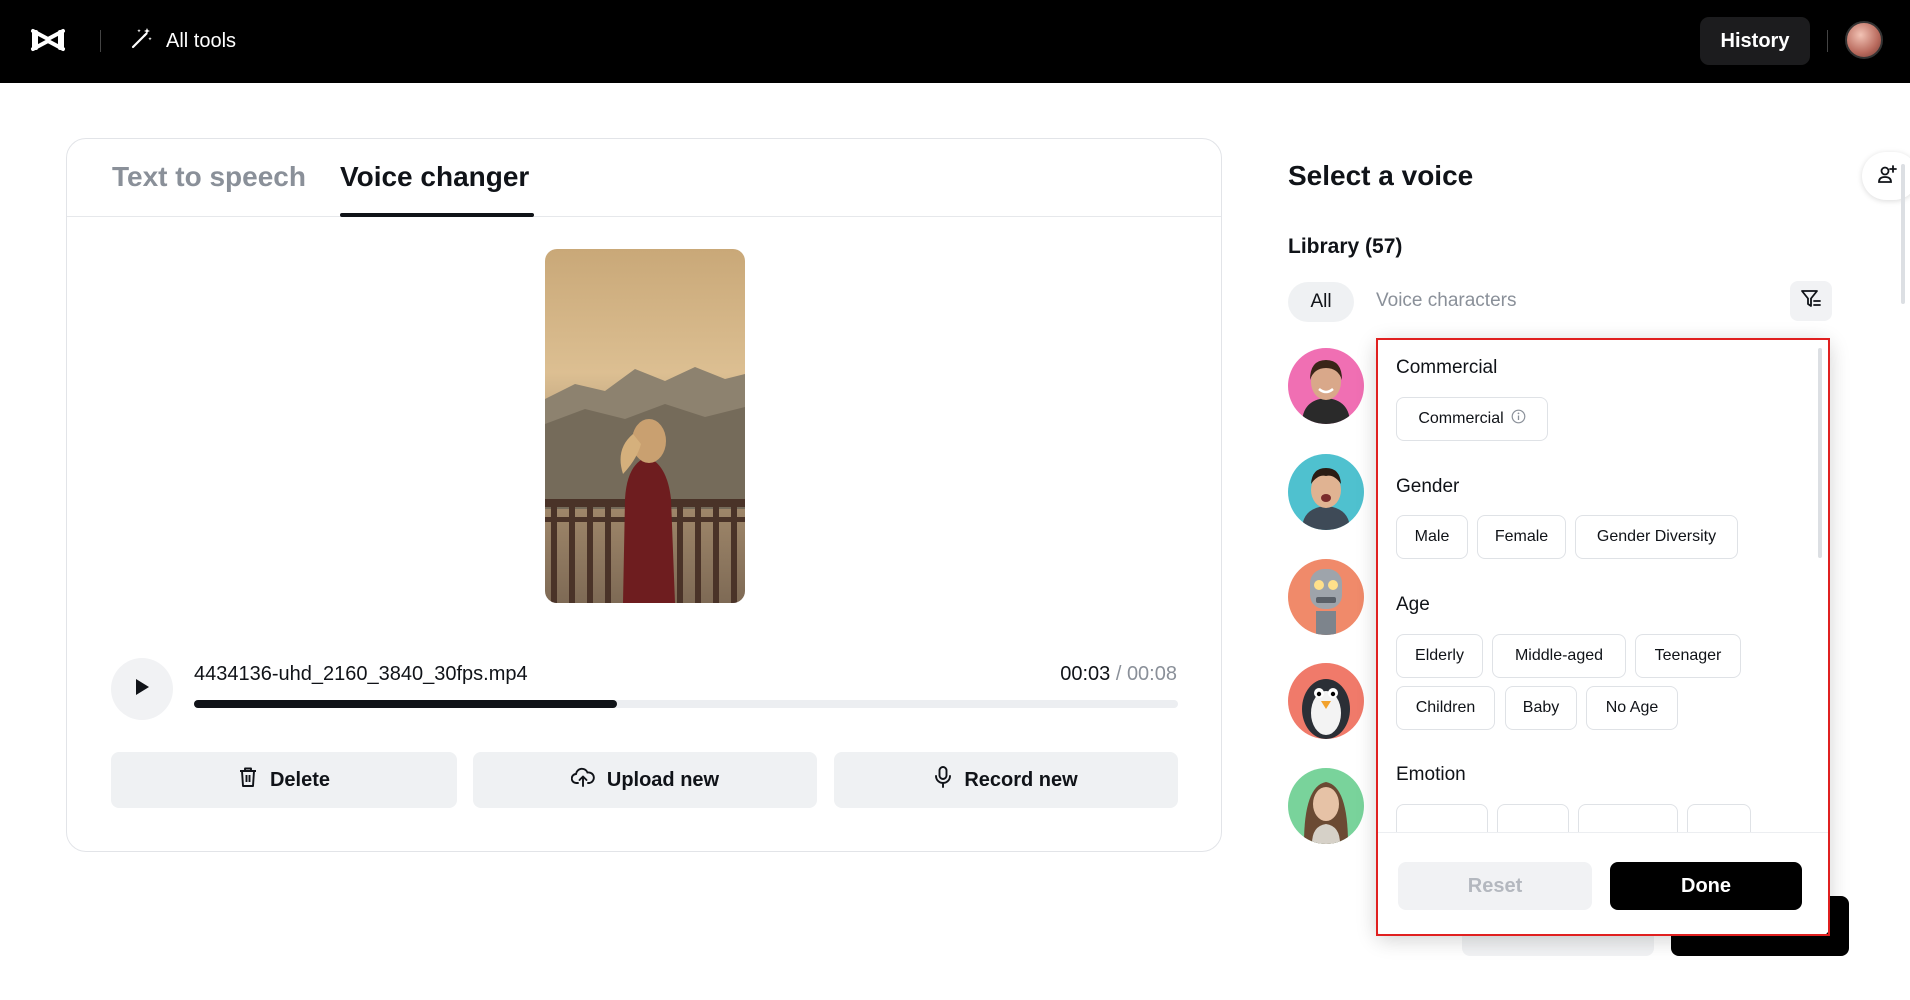  What do you see at coordinates (644, 178) in the screenshot?
I see `mode-tabs: Text to speech Voice changer` at bounding box center [644, 178].